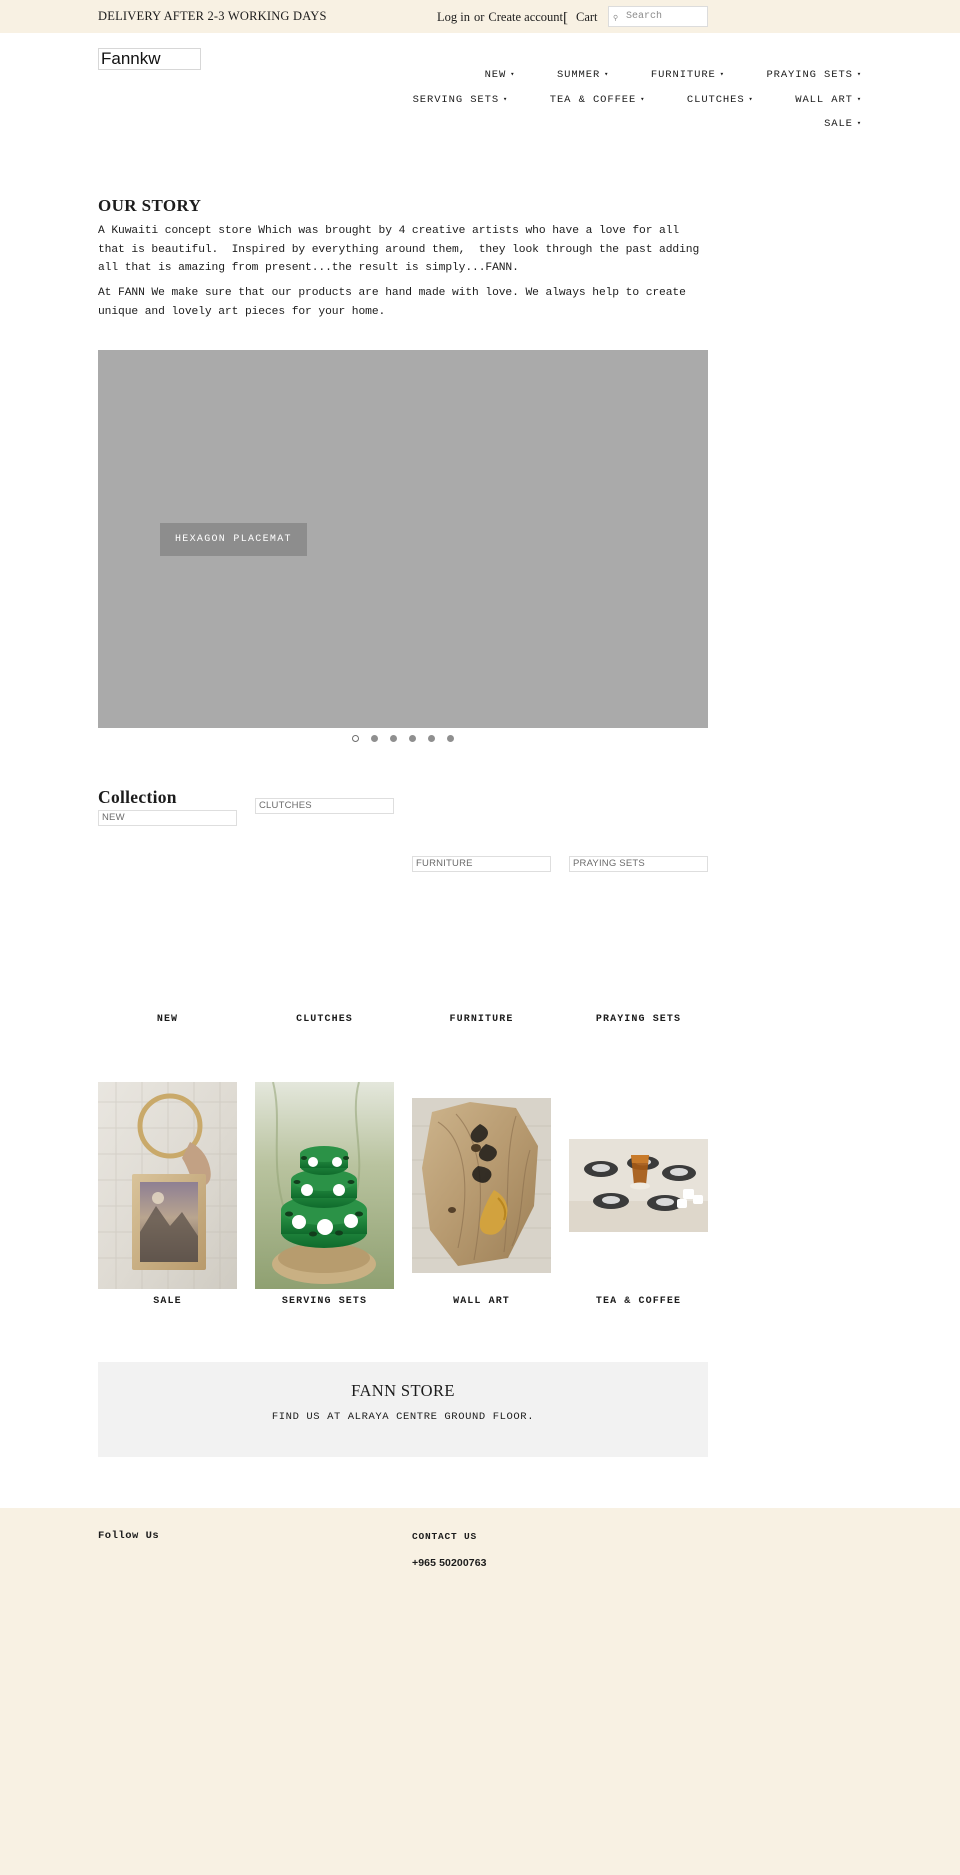 Image resolution: width=960 pixels, height=1875 pixels. I want to click on collection-label-serving-sets: SERVING SETS, so click(324, 1301).